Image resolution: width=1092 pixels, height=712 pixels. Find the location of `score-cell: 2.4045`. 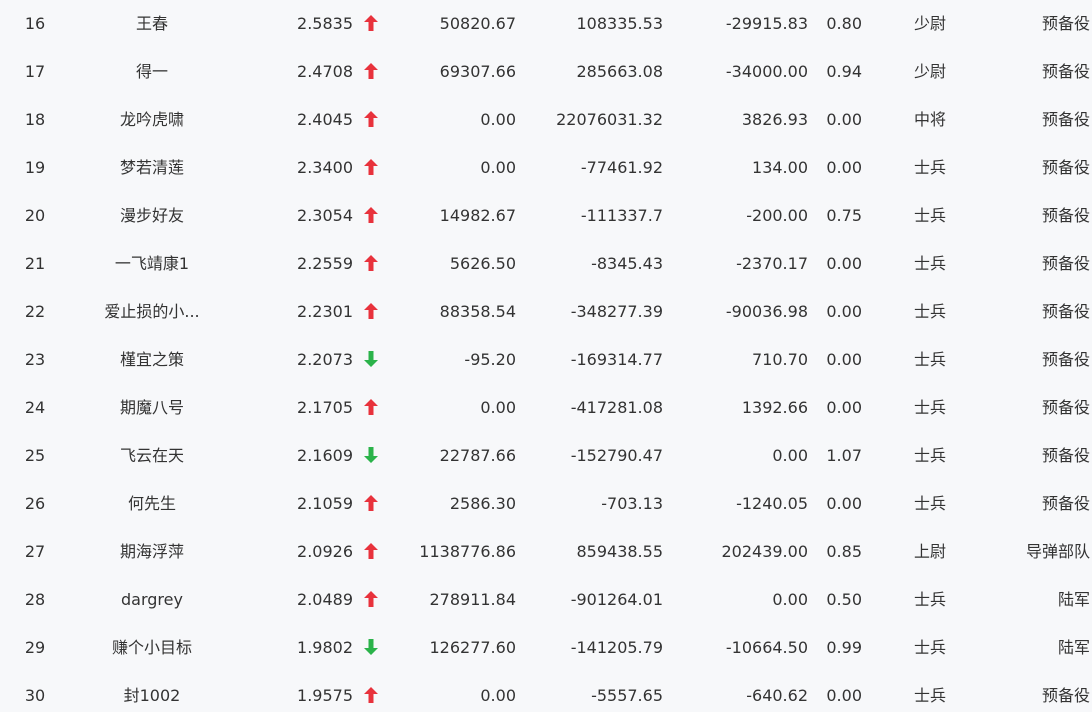

score-cell: 2.4045 is located at coordinates (325, 119).